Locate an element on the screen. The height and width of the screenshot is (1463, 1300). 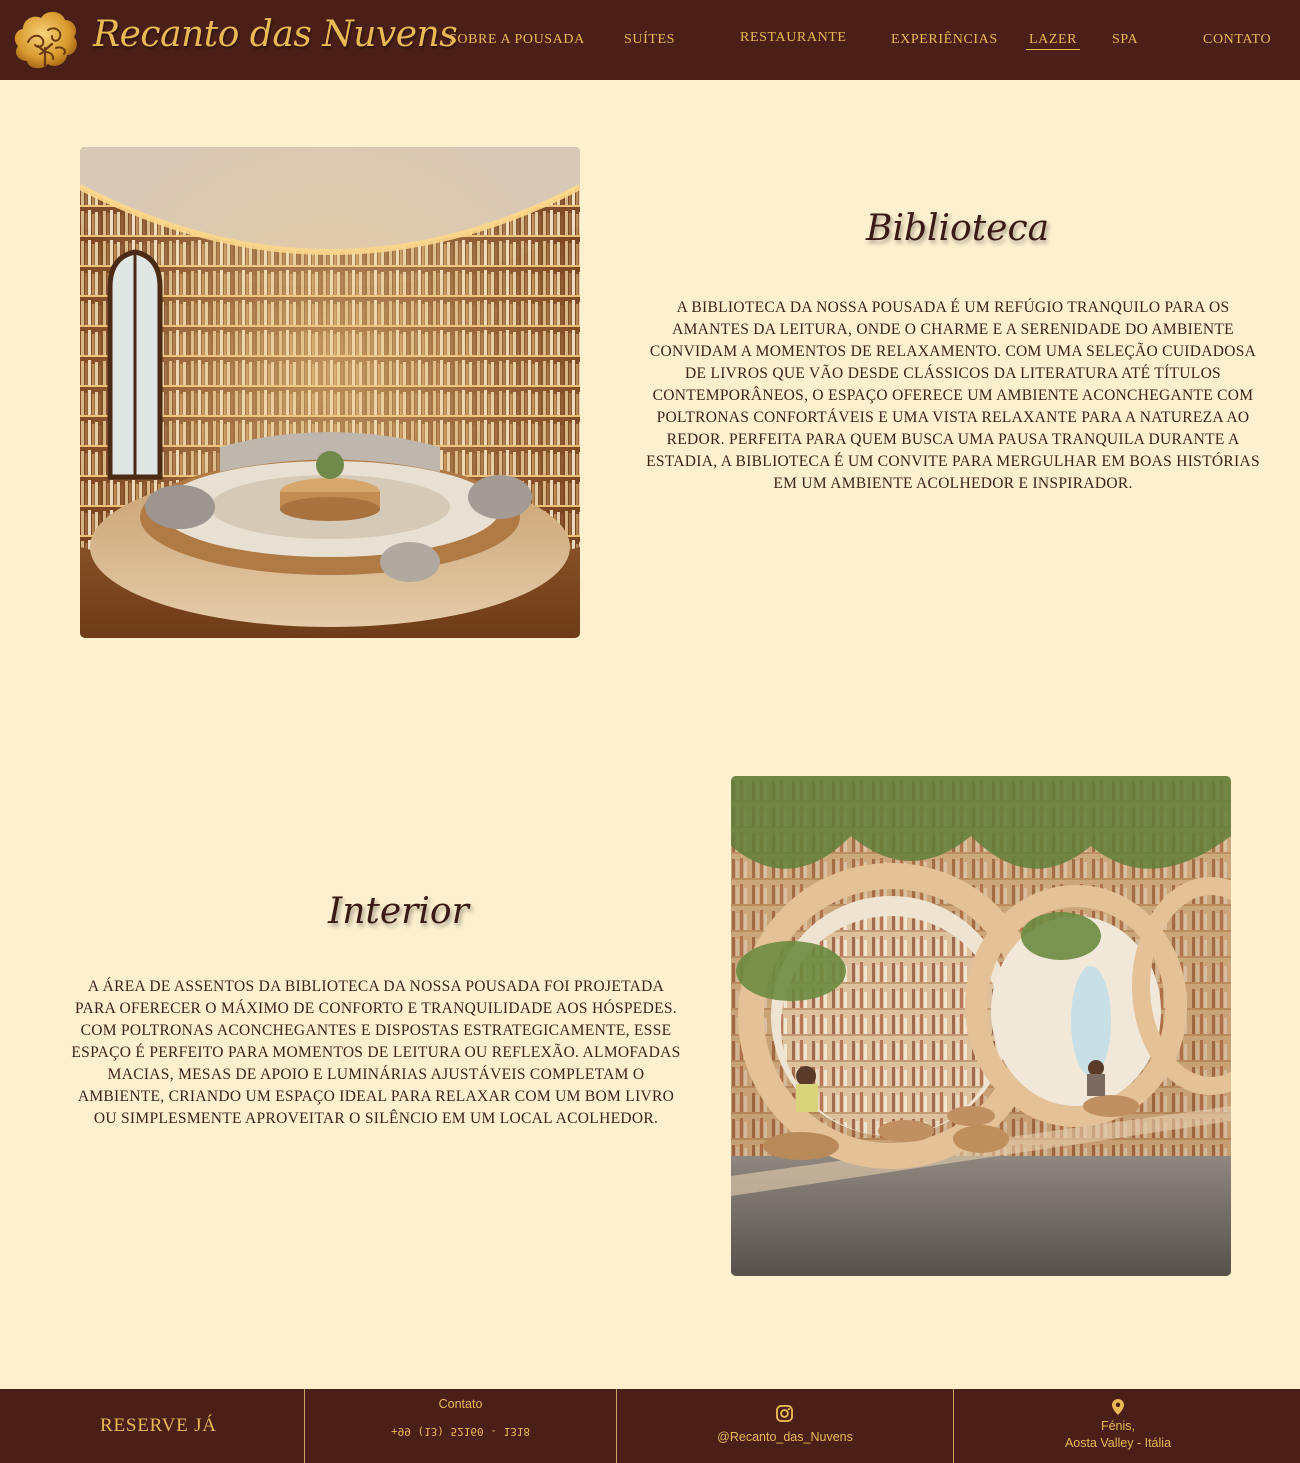
interior-seating-photo is located at coordinates (981, 1026).